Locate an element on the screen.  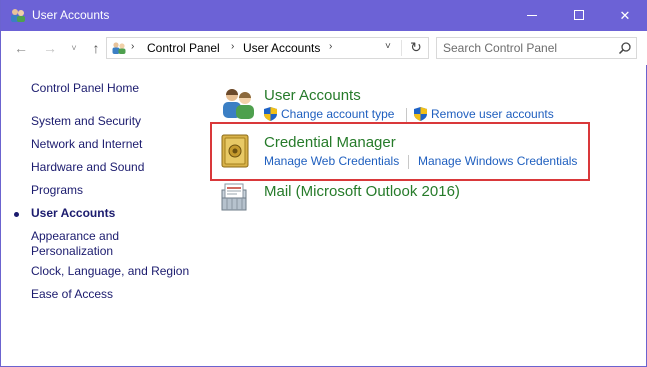
current-item-bullet is located at coordinates (16, 214).